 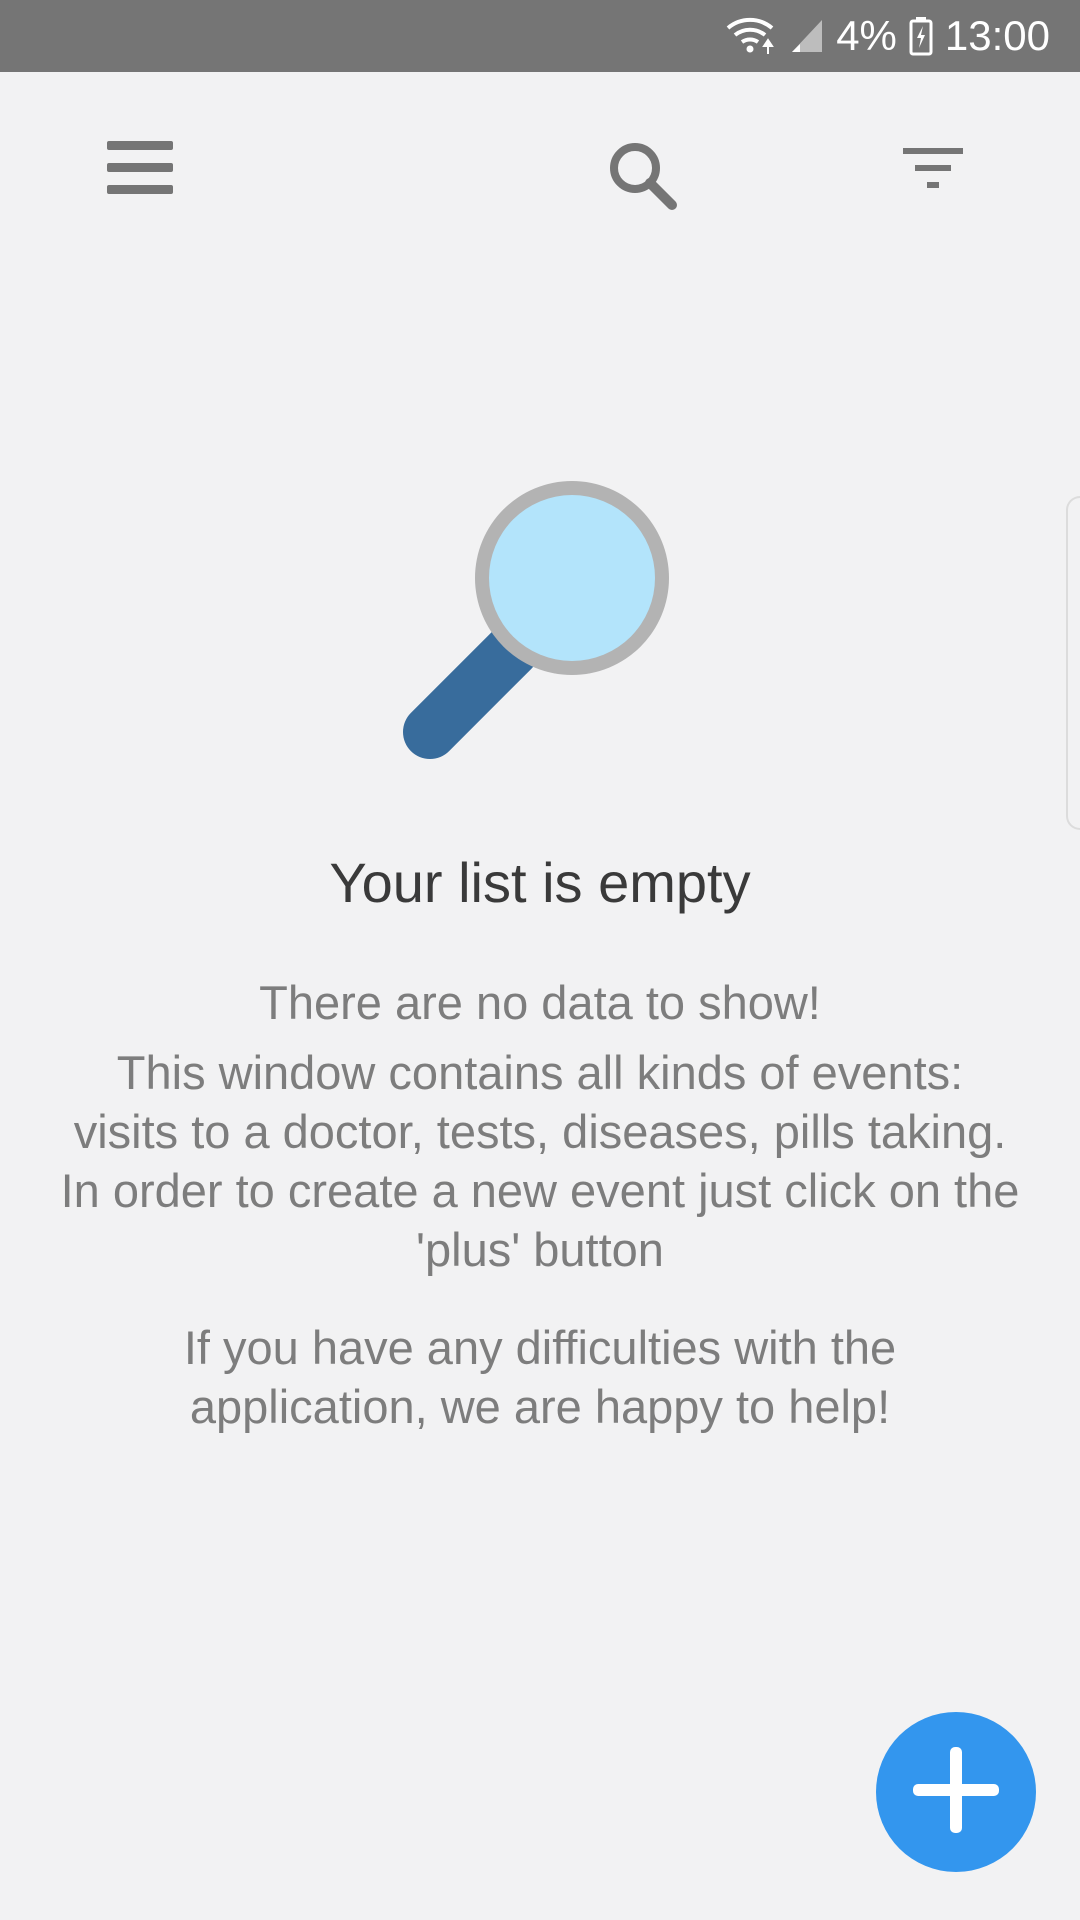 What do you see at coordinates (1073, 663) in the screenshot?
I see `edge-panel-handle` at bounding box center [1073, 663].